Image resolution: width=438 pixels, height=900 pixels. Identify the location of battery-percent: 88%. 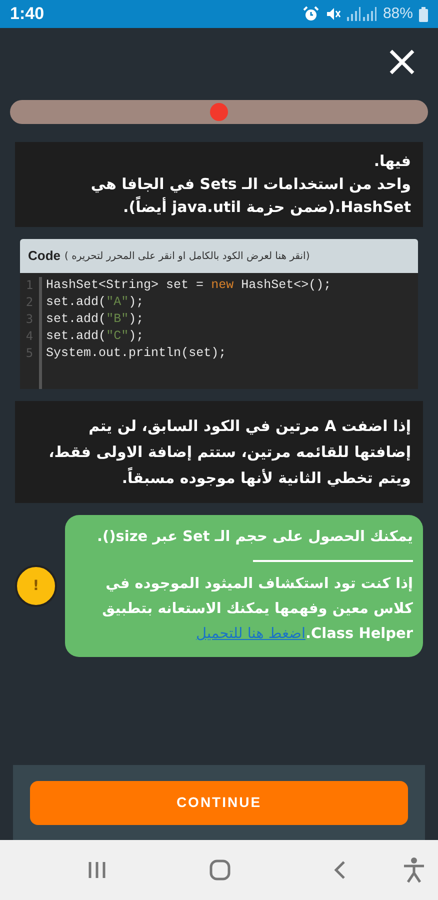
(397, 14).